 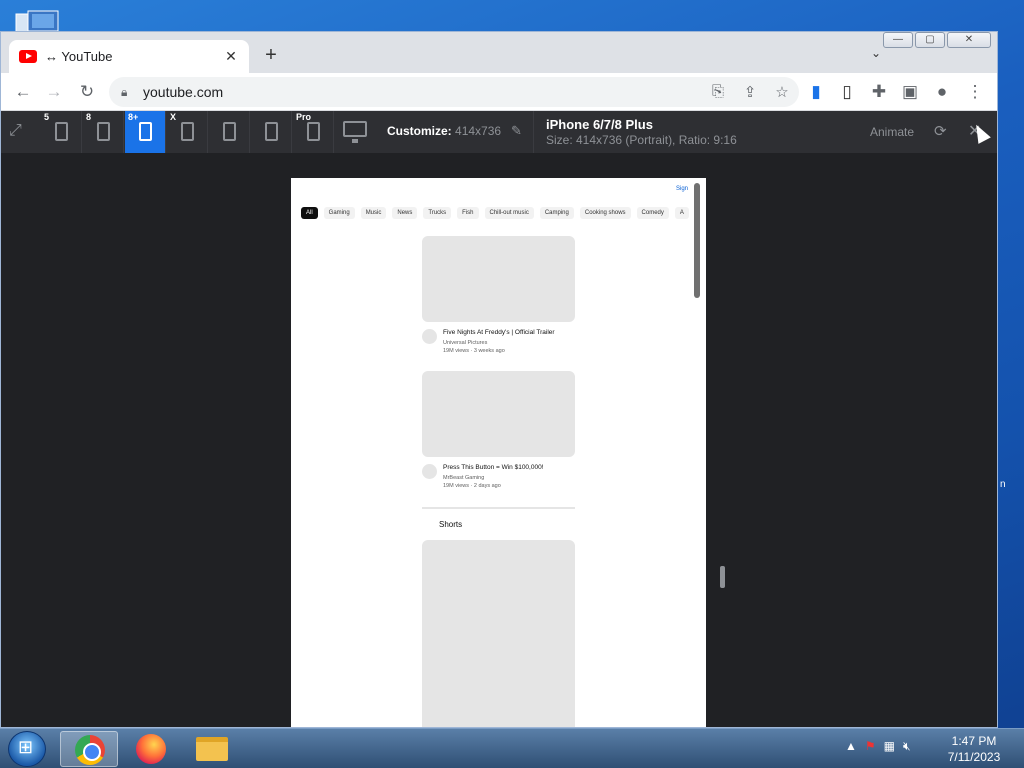 What do you see at coordinates (974, 757) in the screenshot?
I see `clock-date: 7/11/2023` at bounding box center [974, 757].